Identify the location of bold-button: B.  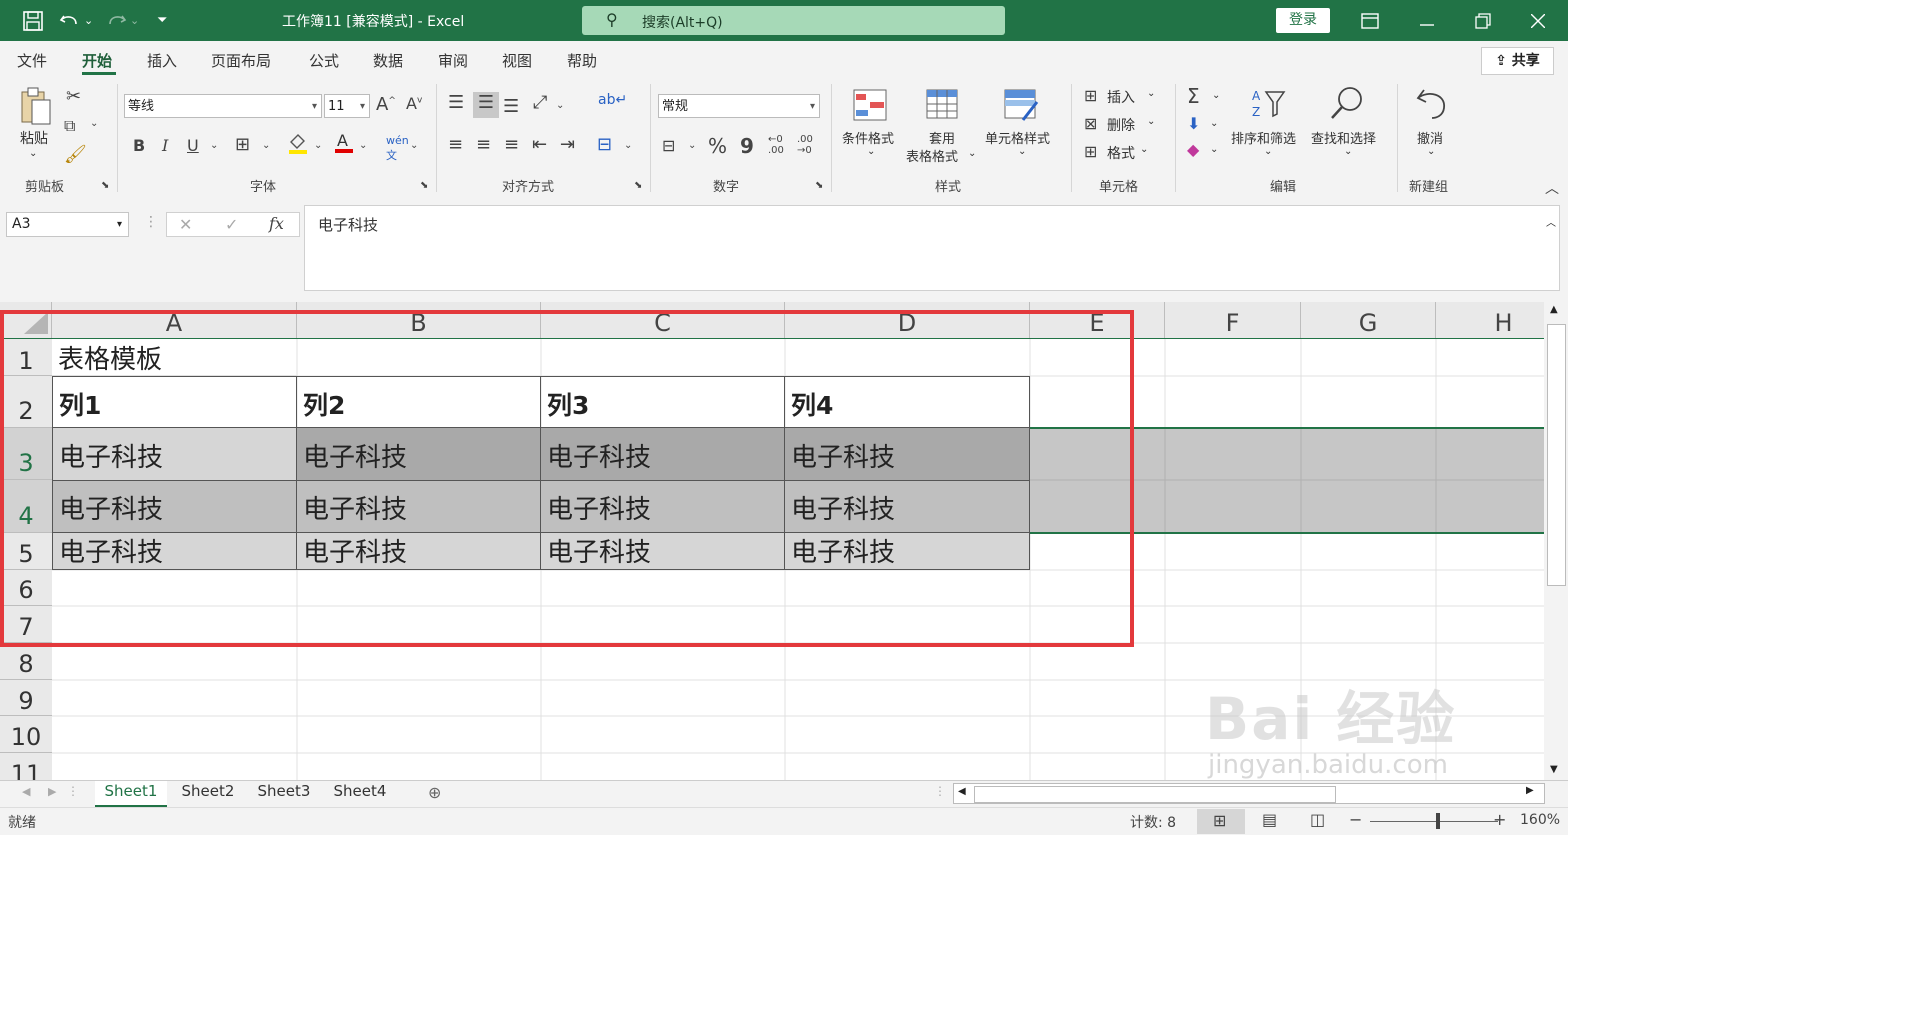
(139, 145).